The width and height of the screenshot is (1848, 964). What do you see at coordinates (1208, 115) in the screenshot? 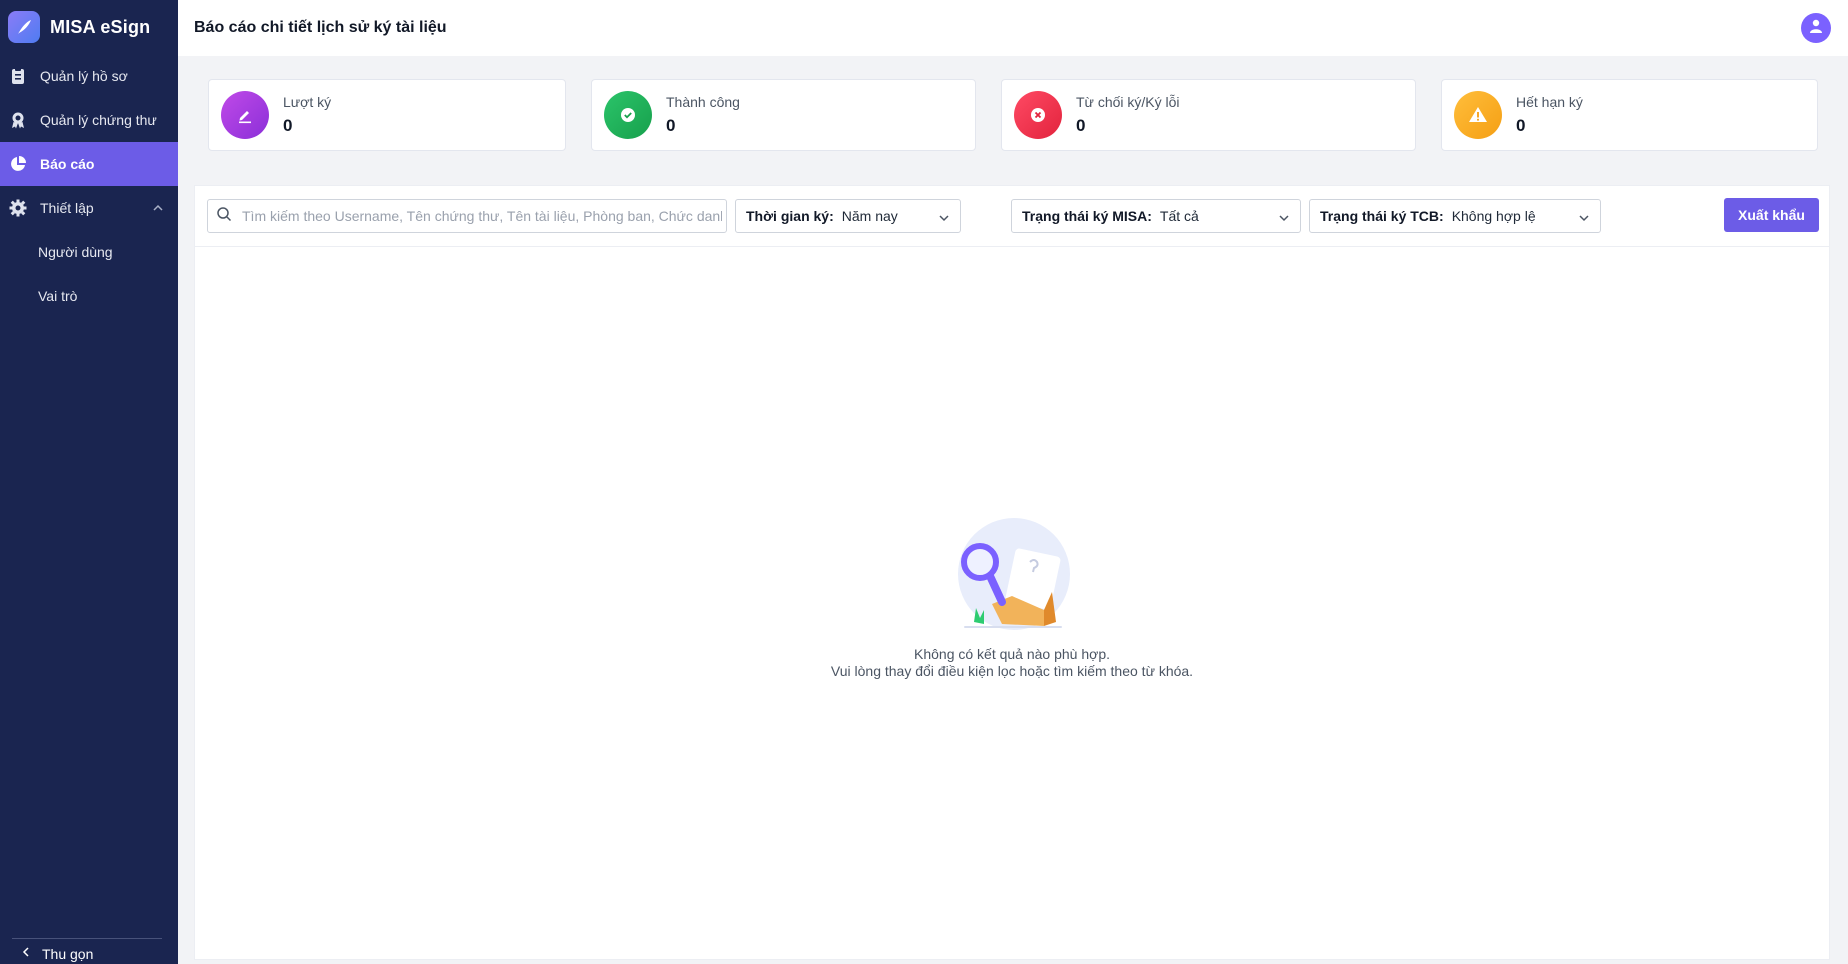
I see `stat-card-rejected: Từ chối ký/Ký lỗi 0` at bounding box center [1208, 115].